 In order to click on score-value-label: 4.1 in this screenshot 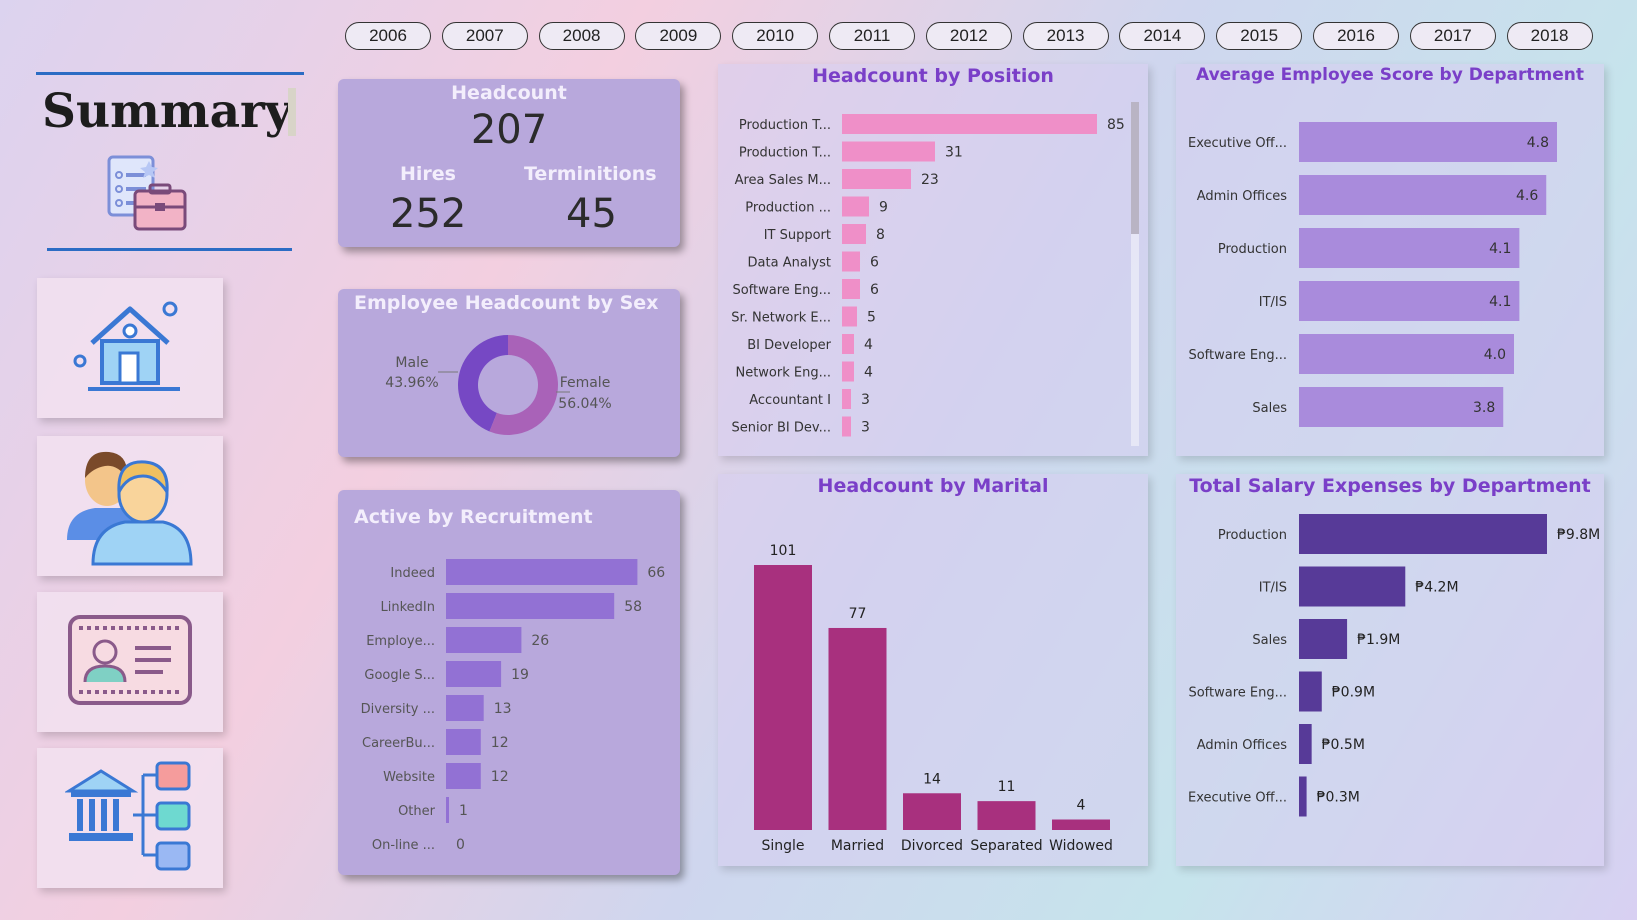, I will do `click(1500, 249)`.